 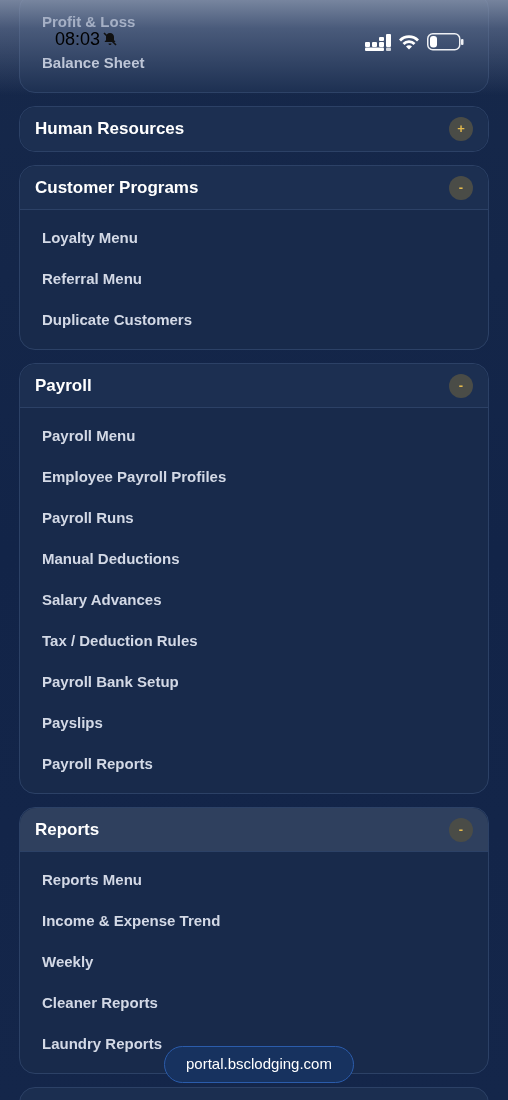 What do you see at coordinates (254, 386) in the screenshot?
I see `section-header: Payroll -` at bounding box center [254, 386].